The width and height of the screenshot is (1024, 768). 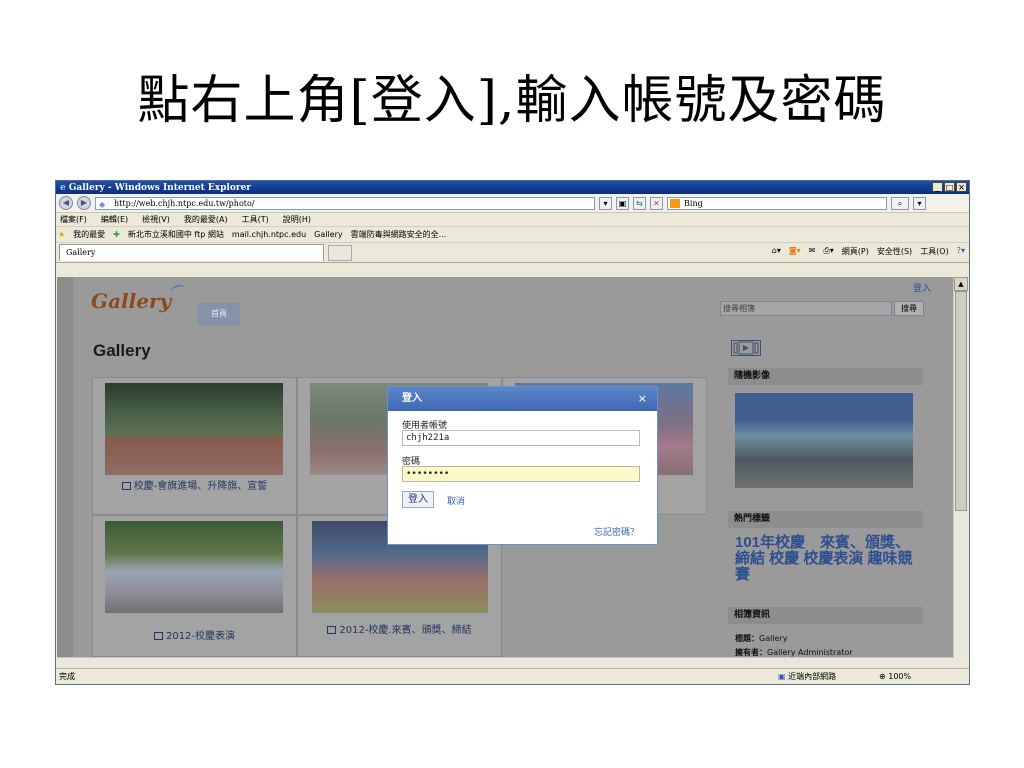 What do you see at coordinates (825, 376) in the screenshot?
I see `random-image-header: 隨機影像` at bounding box center [825, 376].